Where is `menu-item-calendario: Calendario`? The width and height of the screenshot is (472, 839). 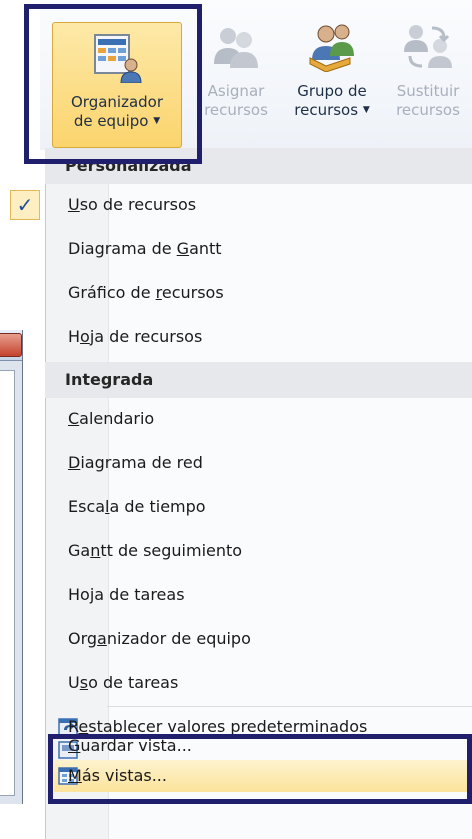
menu-item-calendario: Calendario is located at coordinates (111, 419).